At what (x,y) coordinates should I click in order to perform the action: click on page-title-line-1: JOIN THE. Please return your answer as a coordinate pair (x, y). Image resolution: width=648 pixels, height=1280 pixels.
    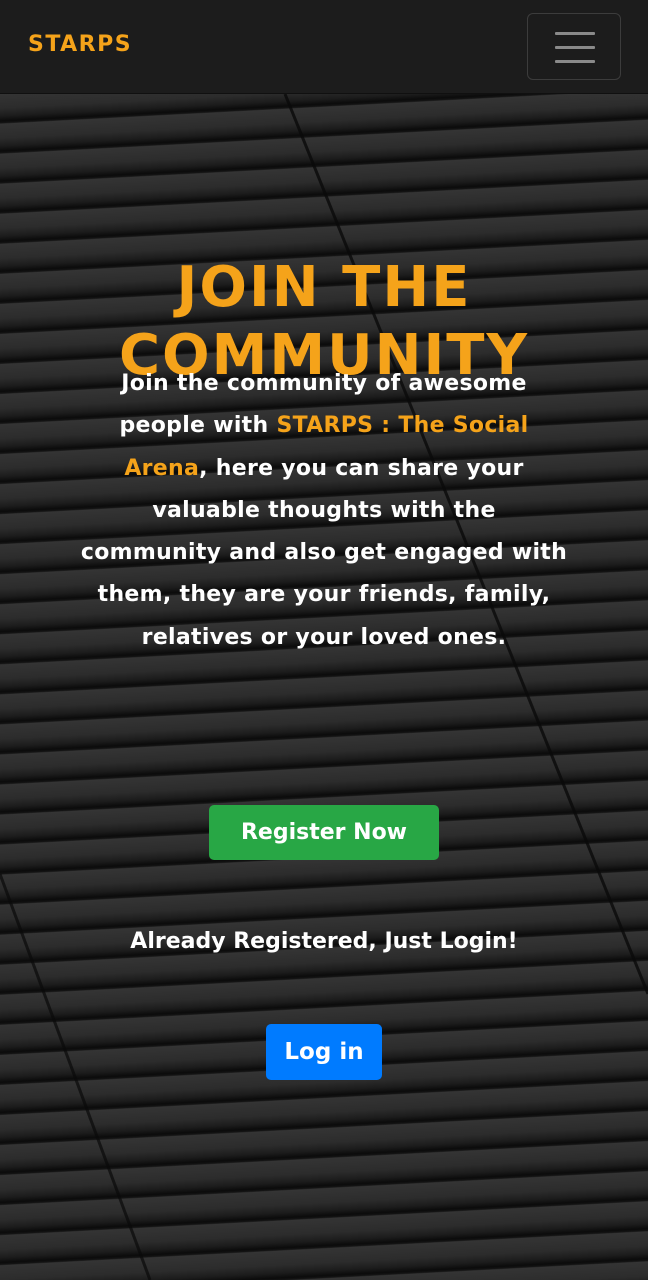
    Looking at the image, I should click on (324, 287).